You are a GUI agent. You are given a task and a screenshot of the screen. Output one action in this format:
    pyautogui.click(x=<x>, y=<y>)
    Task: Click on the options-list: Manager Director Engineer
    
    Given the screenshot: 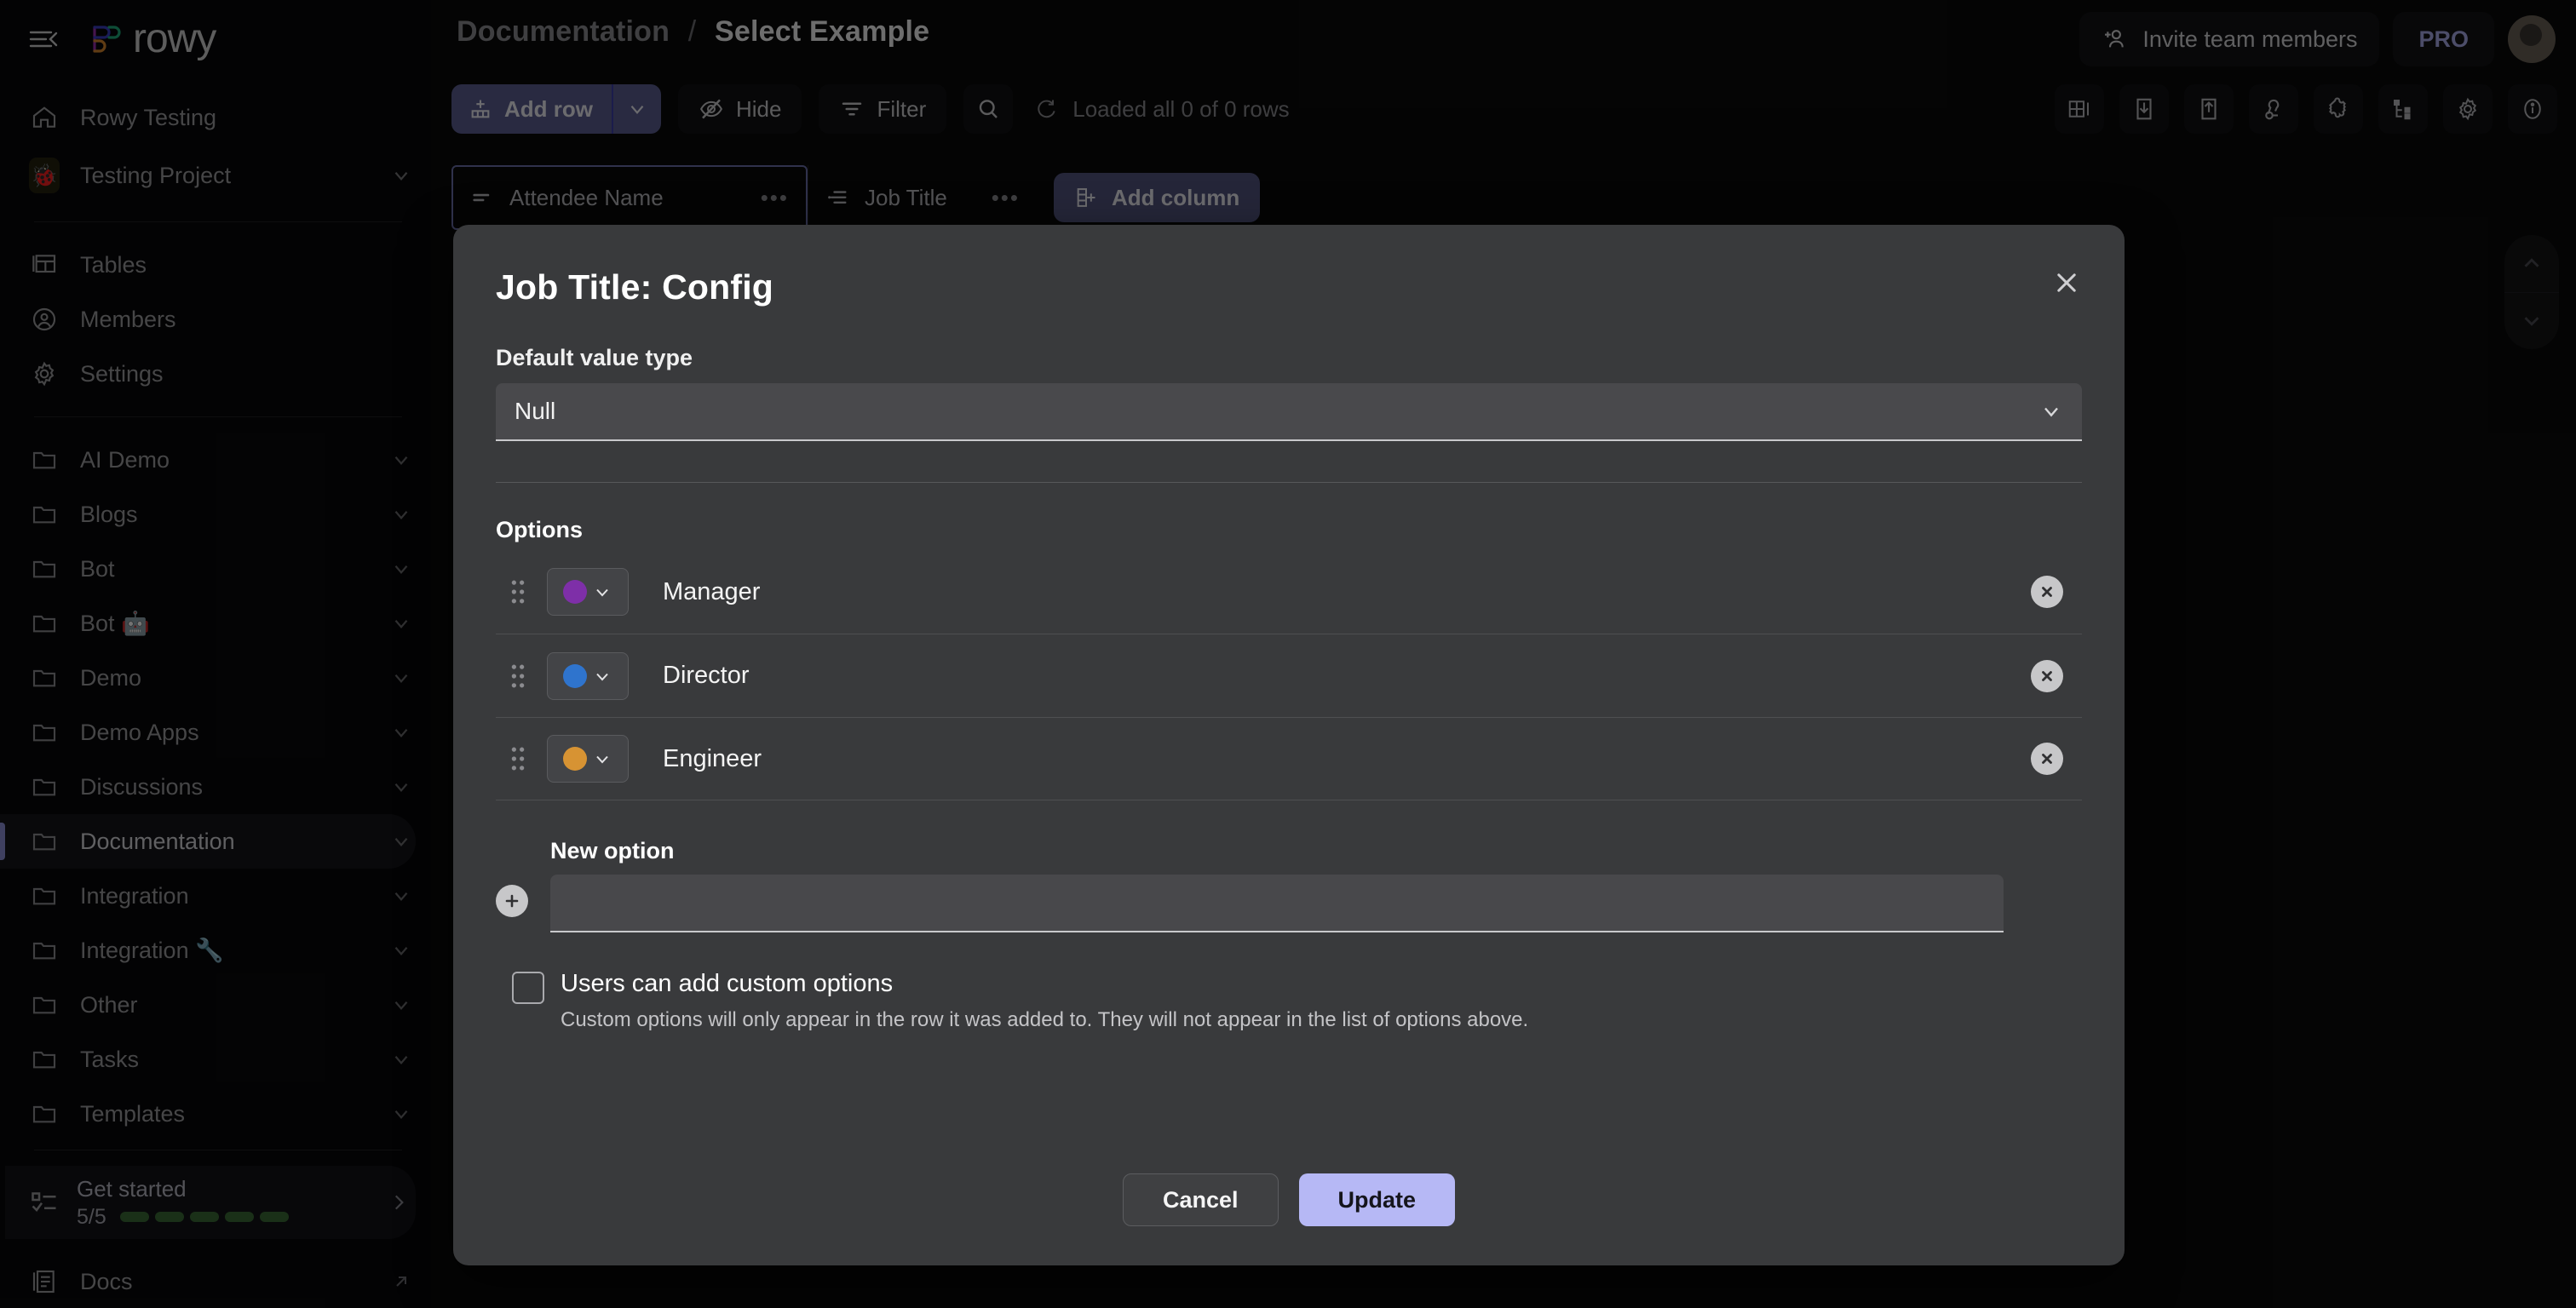 What is the action you would take?
    pyautogui.click(x=1289, y=675)
    